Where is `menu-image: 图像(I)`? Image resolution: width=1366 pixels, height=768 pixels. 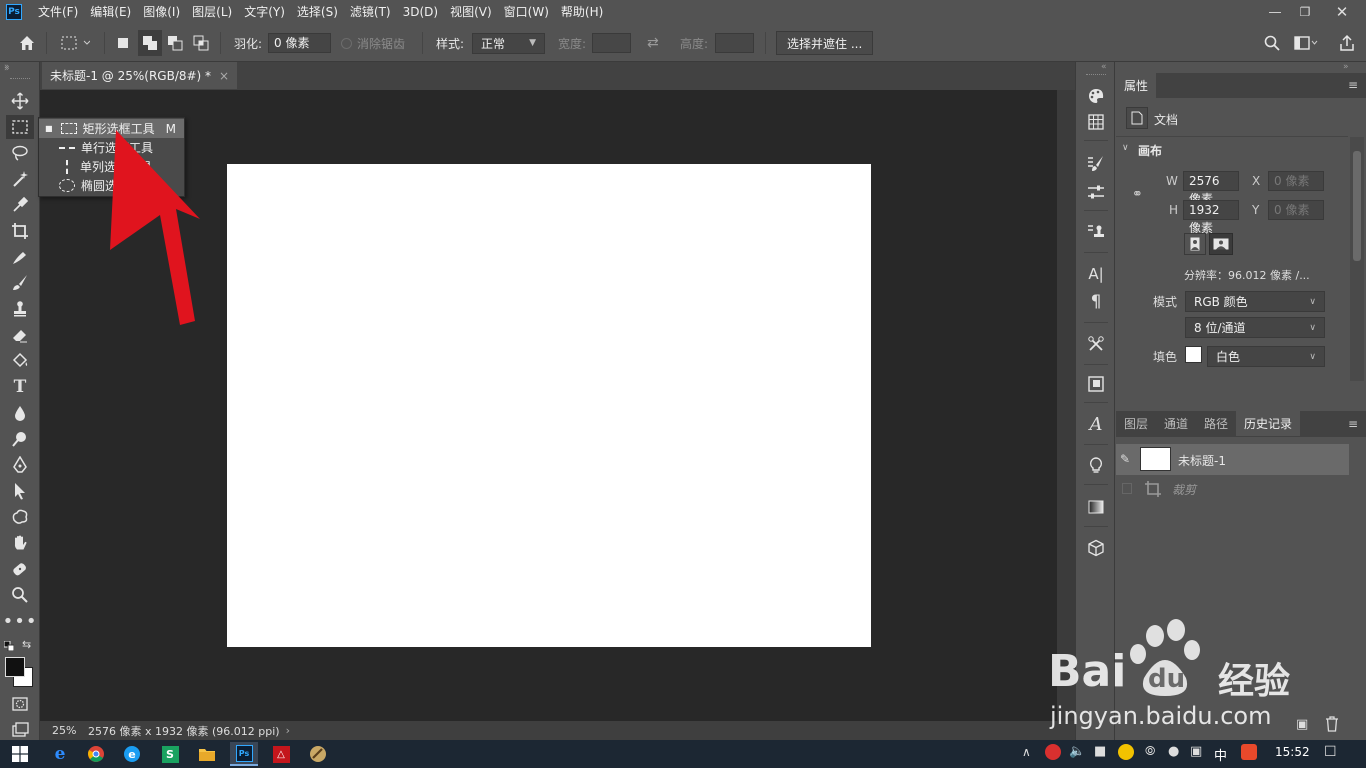 menu-image: 图像(I) is located at coordinates (161, 12).